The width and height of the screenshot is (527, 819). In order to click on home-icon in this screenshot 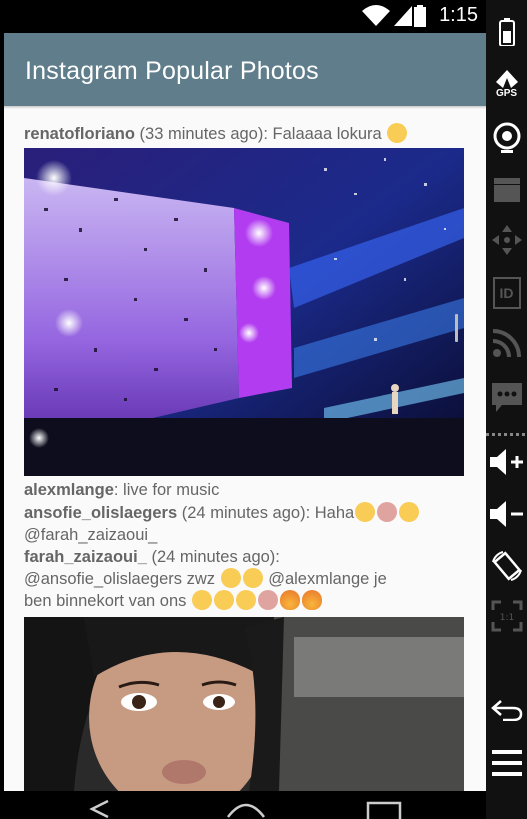, I will do `click(246, 809)`.